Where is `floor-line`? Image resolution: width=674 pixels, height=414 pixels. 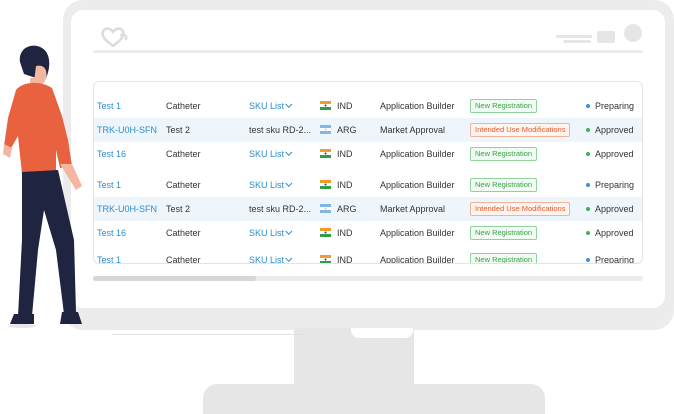 floor-line is located at coordinates (210, 334).